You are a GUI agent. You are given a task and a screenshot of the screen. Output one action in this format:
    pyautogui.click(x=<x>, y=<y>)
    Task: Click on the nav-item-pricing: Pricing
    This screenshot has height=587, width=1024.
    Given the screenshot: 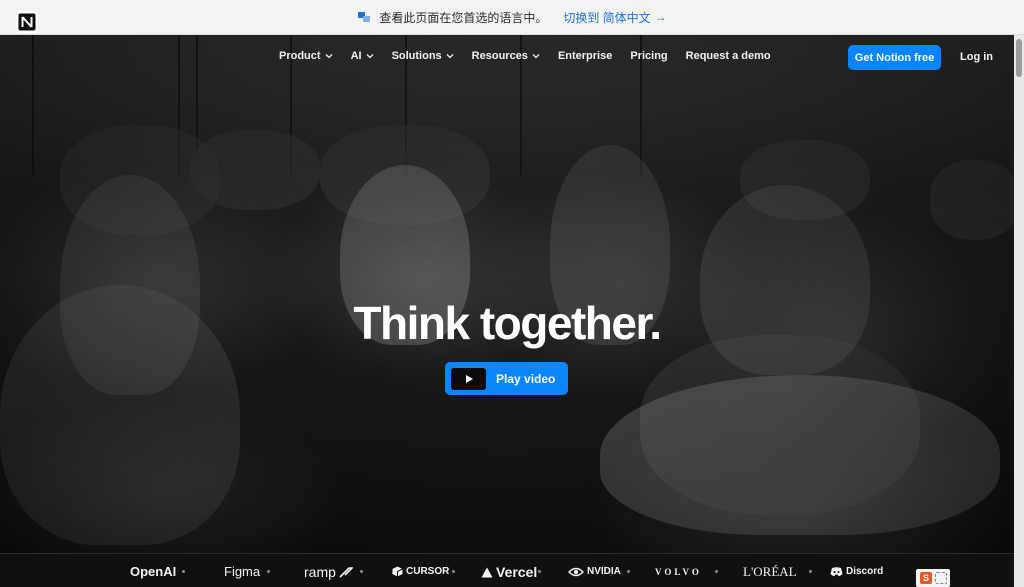 What is the action you would take?
    pyautogui.click(x=648, y=56)
    